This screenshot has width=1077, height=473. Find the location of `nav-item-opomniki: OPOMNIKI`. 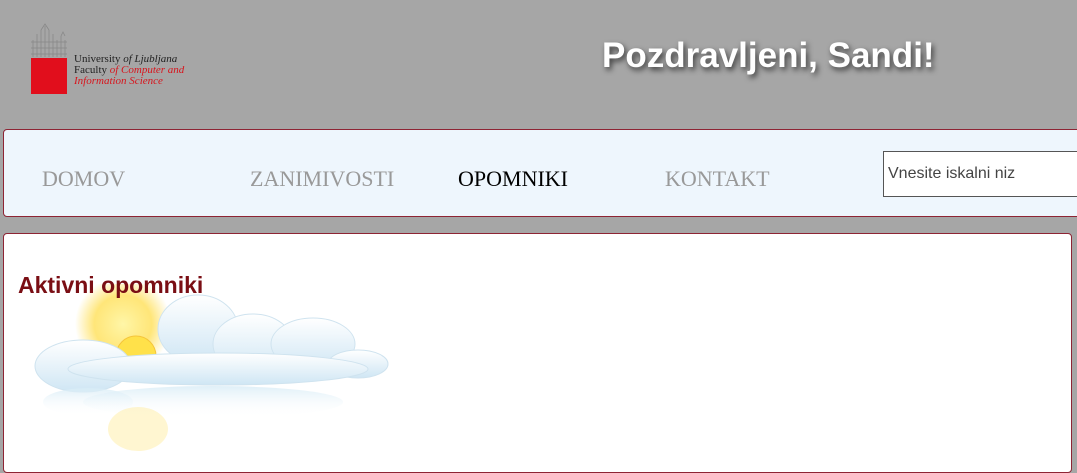

nav-item-opomniki: OPOMNIKI is located at coordinates (513, 179).